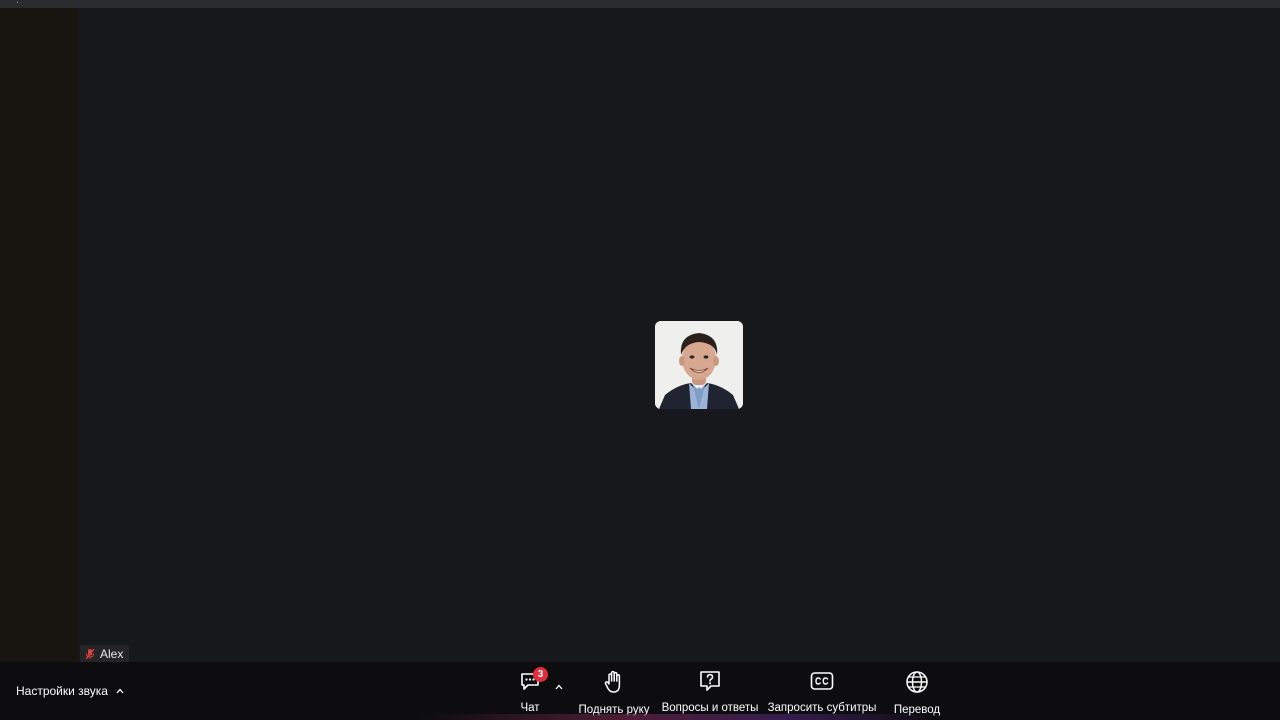  Describe the element at coordinates (710, 708) in the screenshot. I see `qa-label: Вопросы и ответы` at that location.